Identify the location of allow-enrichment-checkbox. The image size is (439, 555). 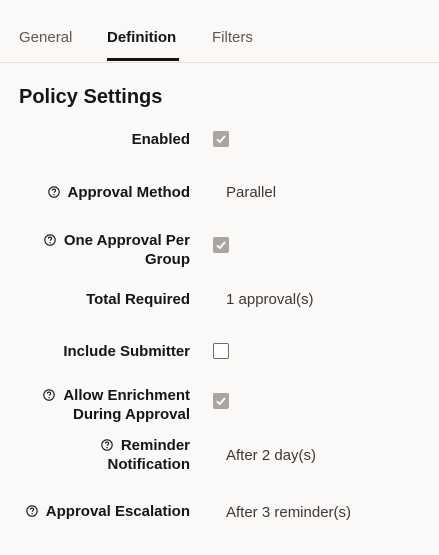
(221, 401).